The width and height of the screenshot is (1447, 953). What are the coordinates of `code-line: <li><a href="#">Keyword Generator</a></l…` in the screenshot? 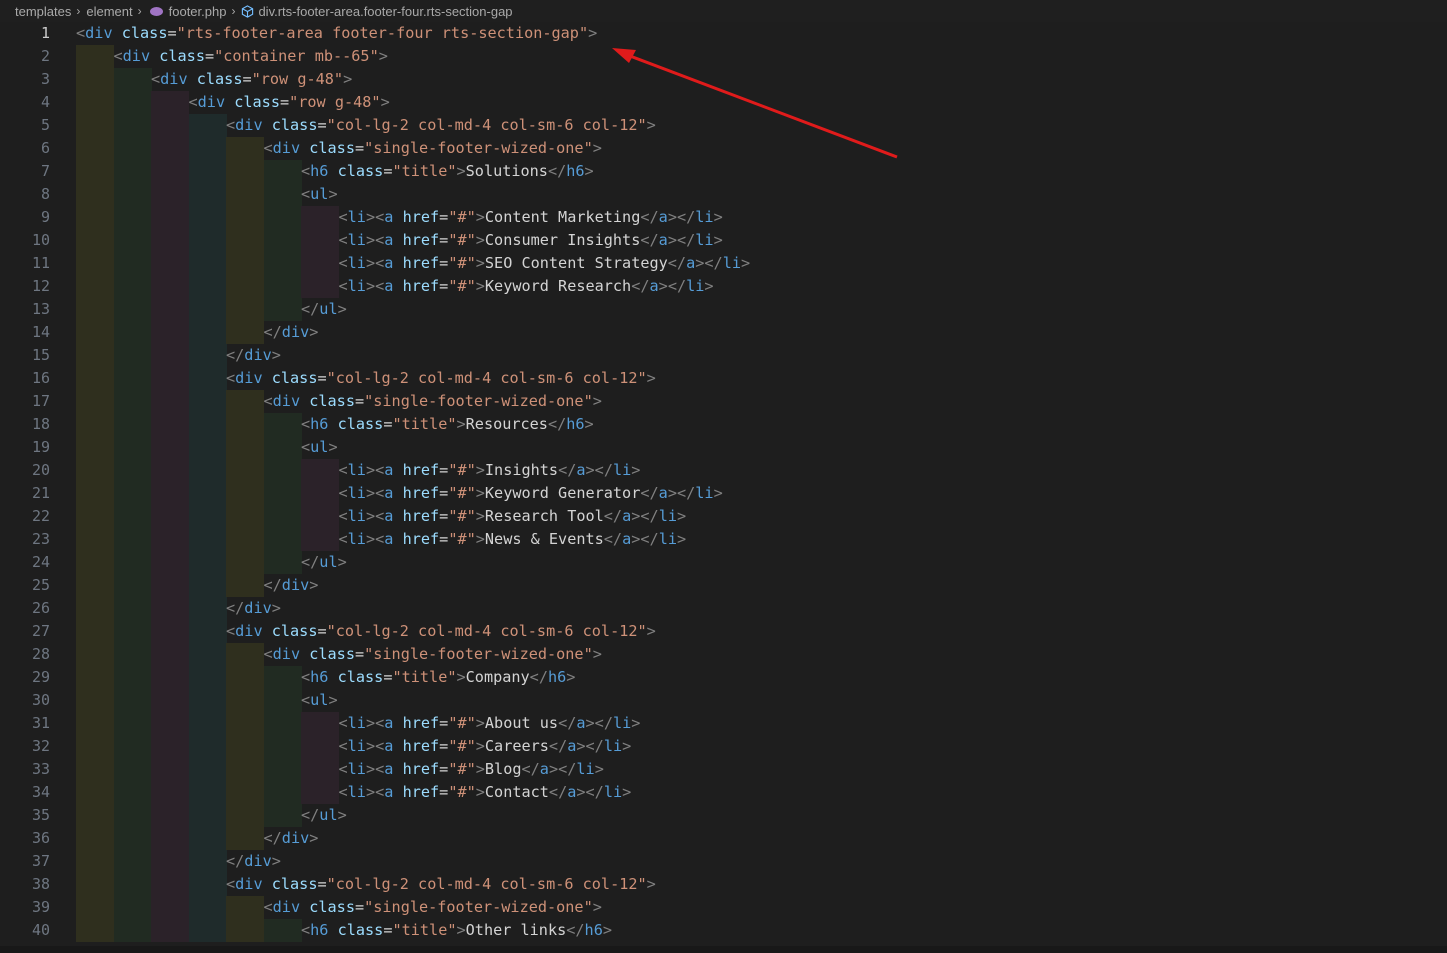 It's located at (531, 493).